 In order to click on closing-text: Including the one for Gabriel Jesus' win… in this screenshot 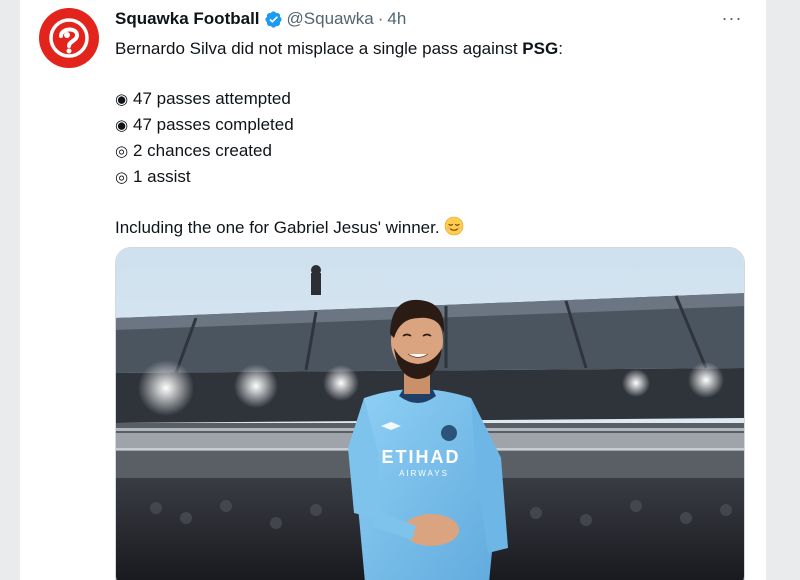, I will do `click(277, 227)`.